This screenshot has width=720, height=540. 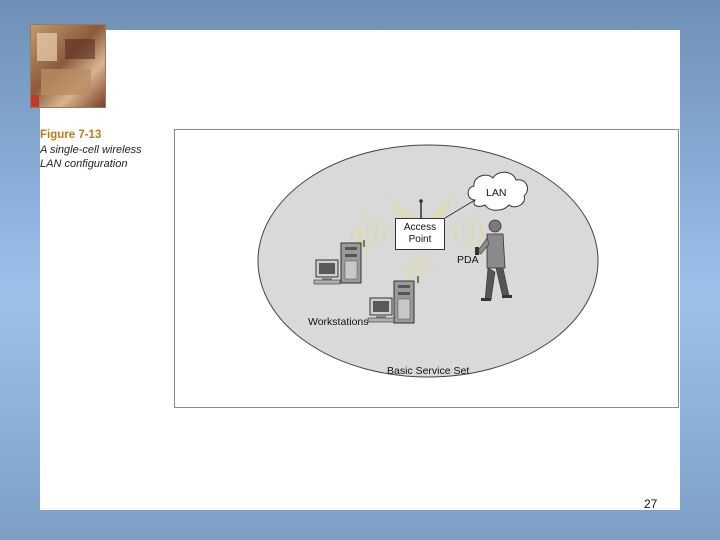 I want to click on lan-label: LAN, so click(x=496, y=193).